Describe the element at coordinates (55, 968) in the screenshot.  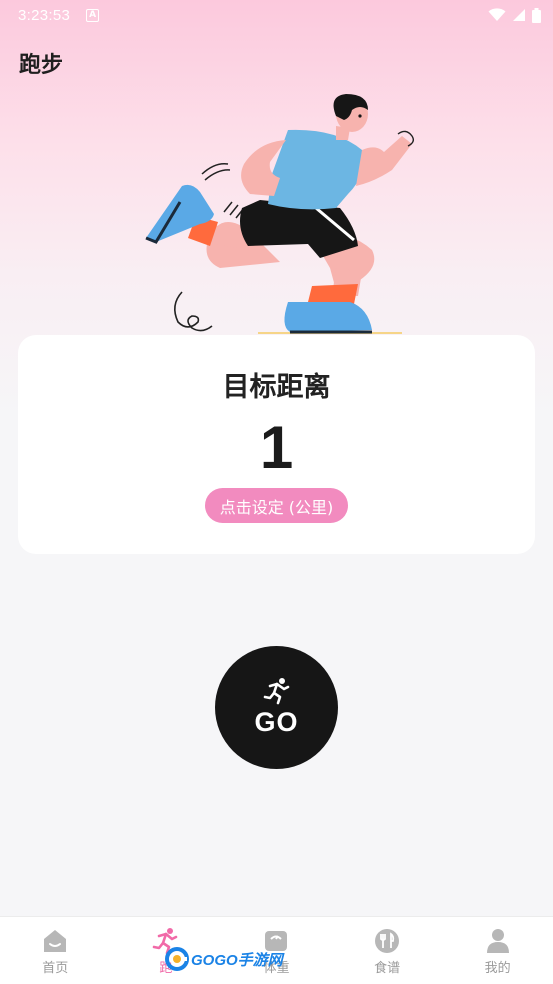
I see `tab-label: 首页` at that location.